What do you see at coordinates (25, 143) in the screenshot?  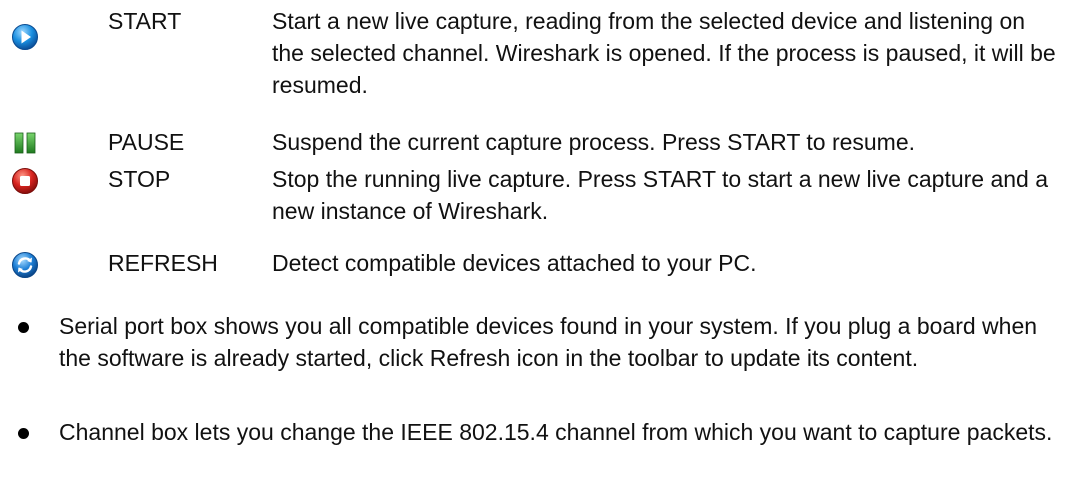 I see `pause-icon` at bounding box center [25, 143].